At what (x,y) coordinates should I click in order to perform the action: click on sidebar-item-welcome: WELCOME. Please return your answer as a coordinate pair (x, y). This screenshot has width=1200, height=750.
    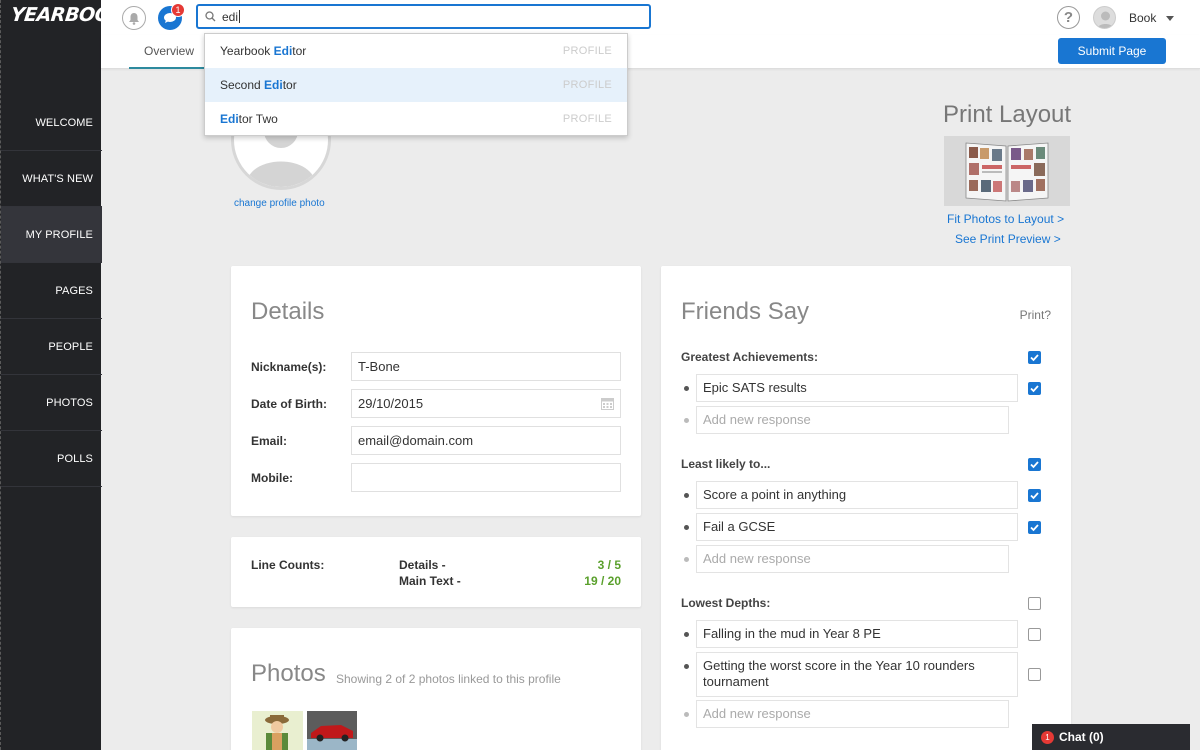
    Looking at the image, I should click on (51, 123).